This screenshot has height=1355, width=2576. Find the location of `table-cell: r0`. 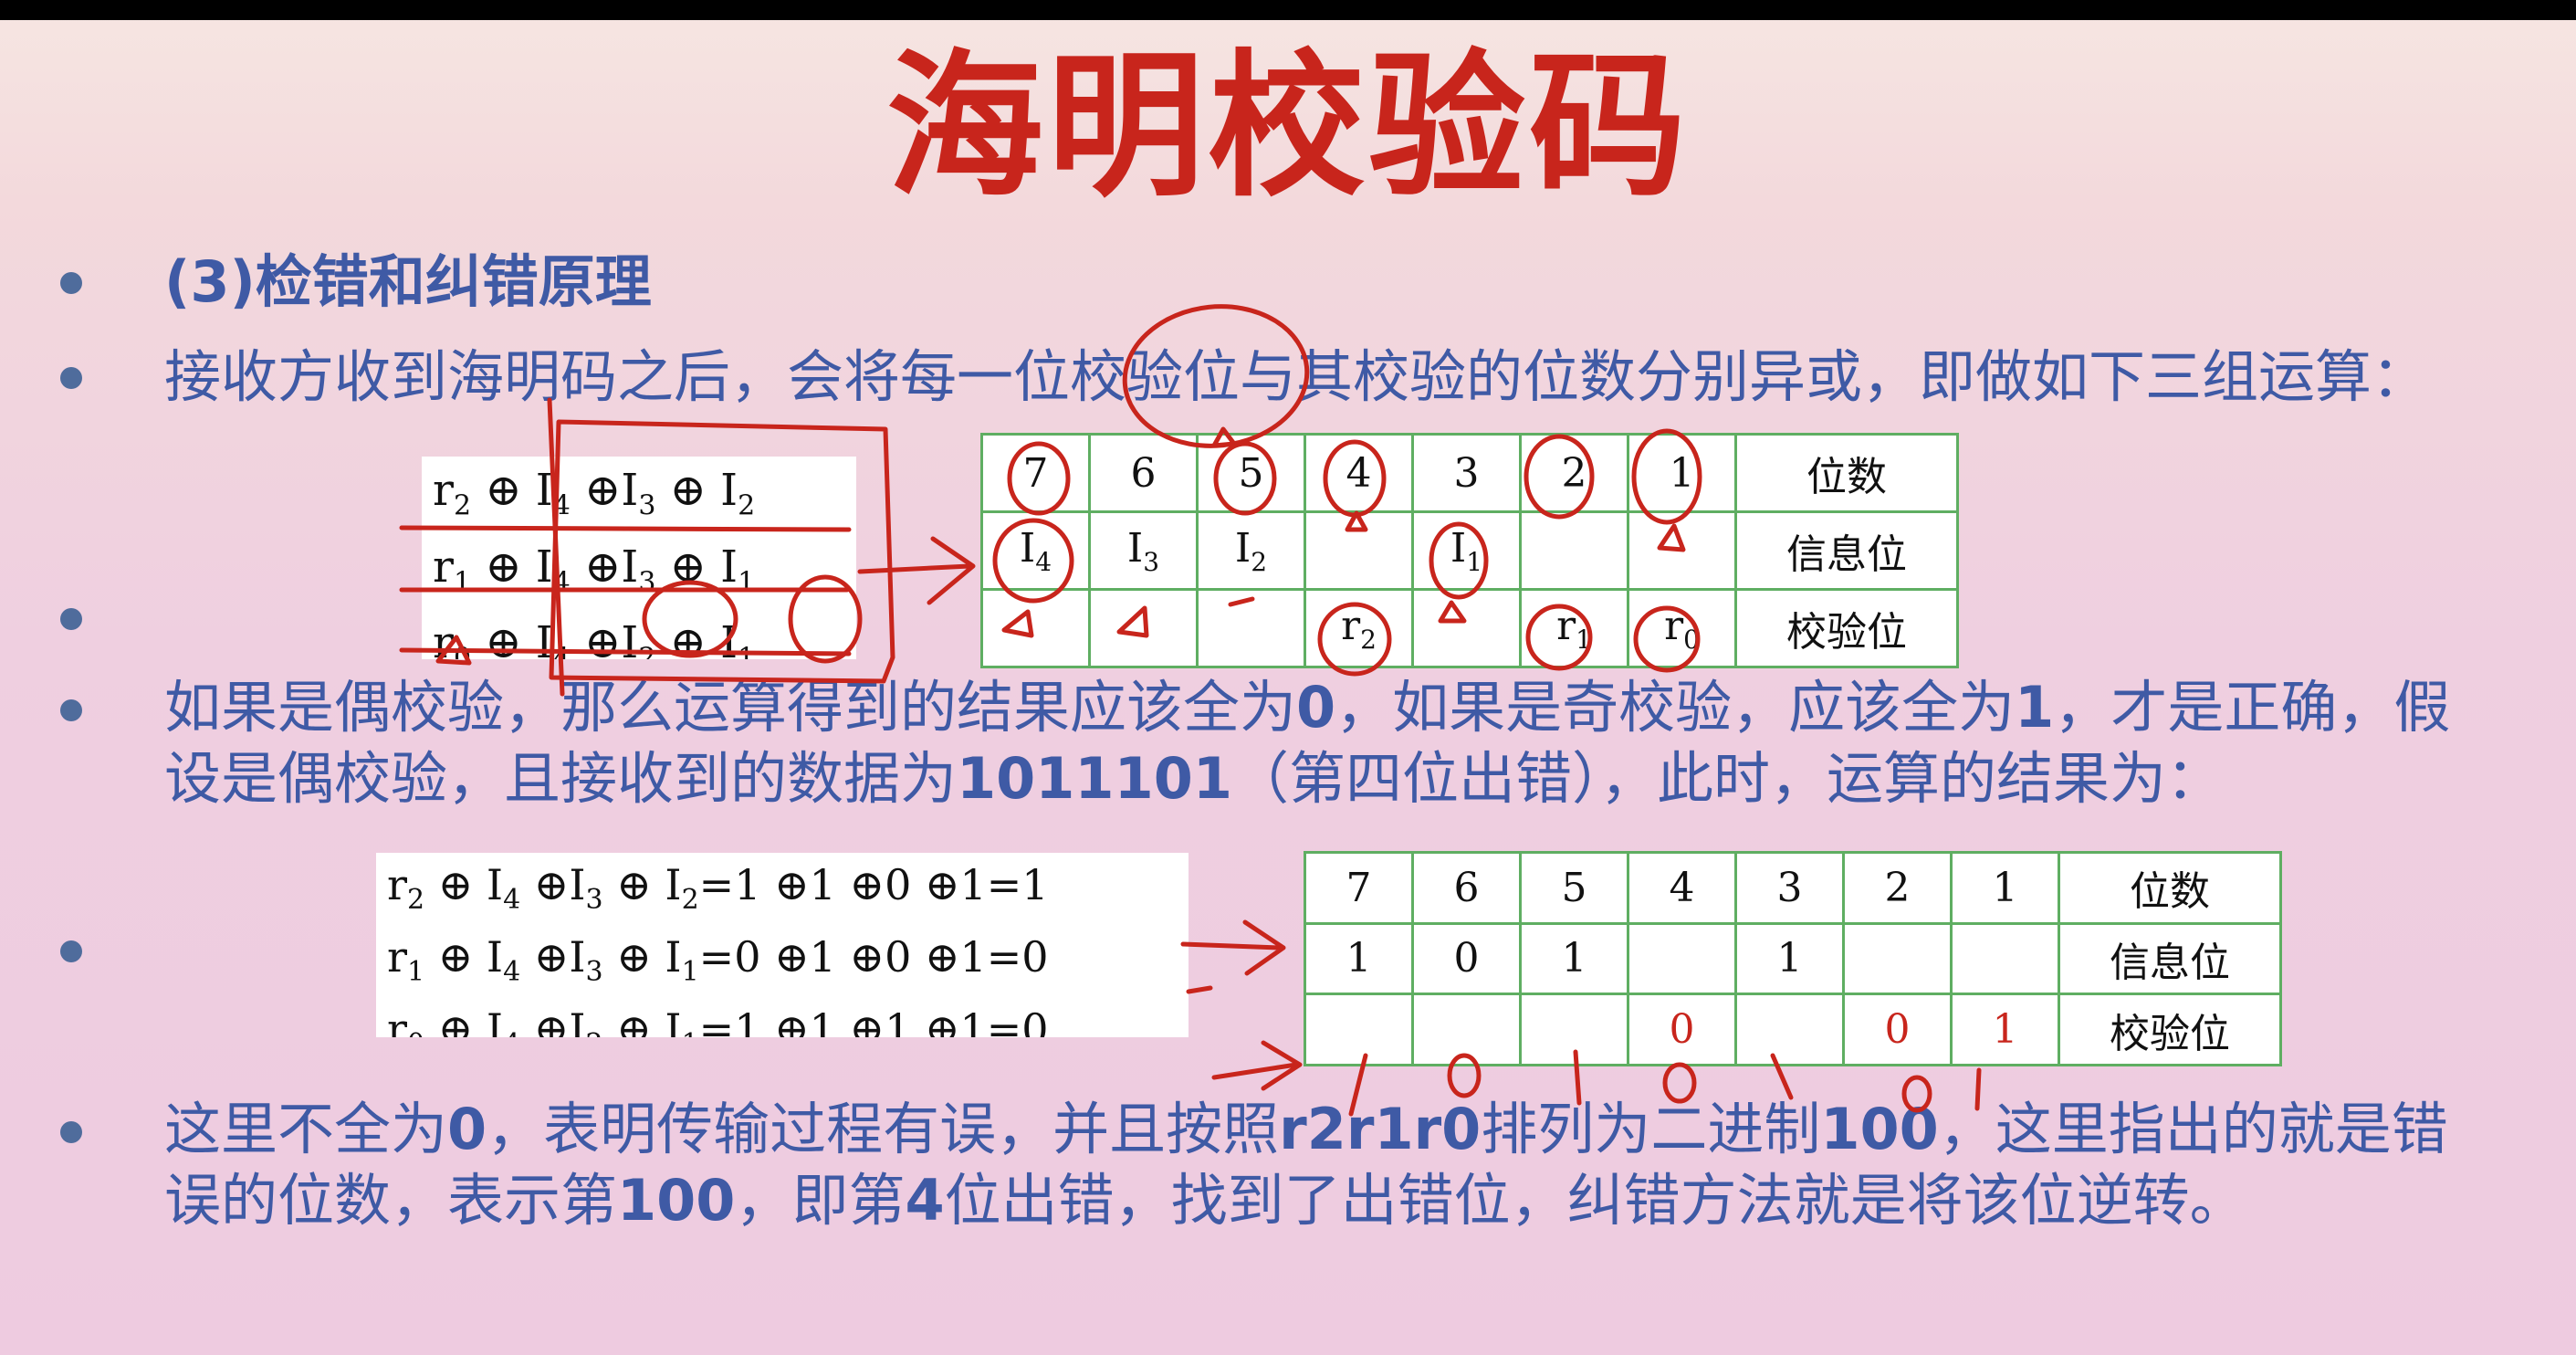

table-cell: r0 is located at coordinates (1682, 628).